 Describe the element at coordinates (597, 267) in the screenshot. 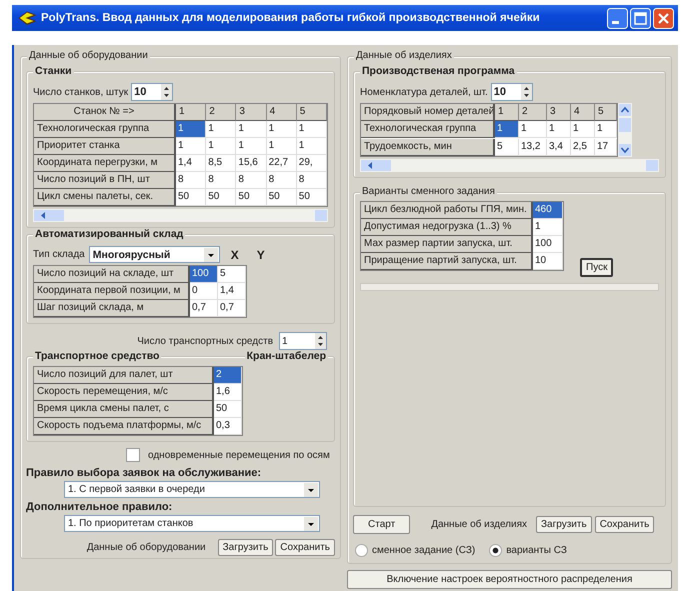

I see `run-button: Пуск` at that location.